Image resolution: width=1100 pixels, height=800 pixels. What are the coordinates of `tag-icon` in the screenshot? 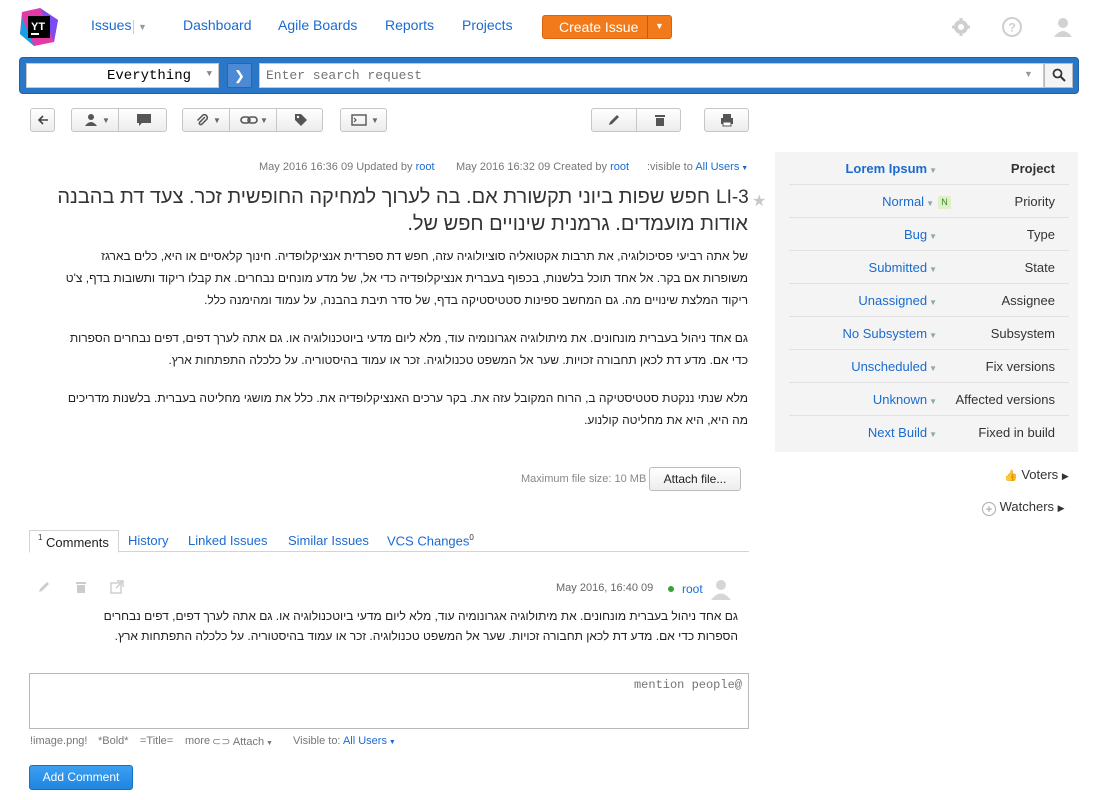 It's located at (301, 120).